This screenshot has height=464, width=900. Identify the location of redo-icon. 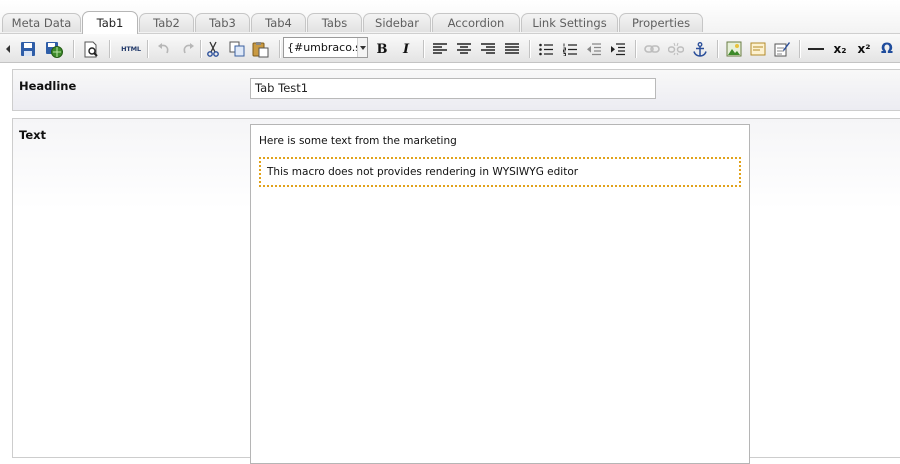
(189, 49).